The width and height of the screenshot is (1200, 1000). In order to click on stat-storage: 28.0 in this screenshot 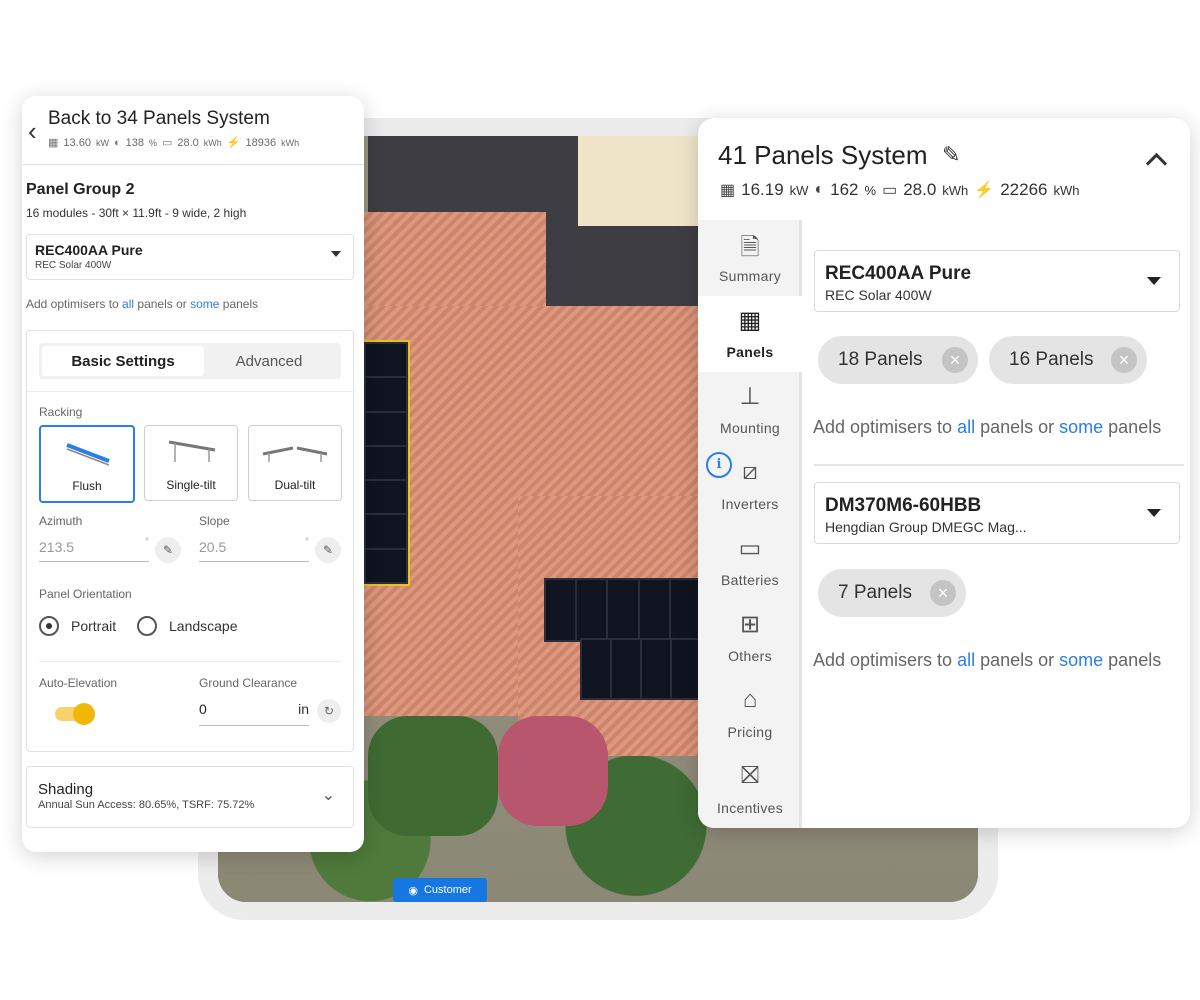, I will do `click(188, 142)`.